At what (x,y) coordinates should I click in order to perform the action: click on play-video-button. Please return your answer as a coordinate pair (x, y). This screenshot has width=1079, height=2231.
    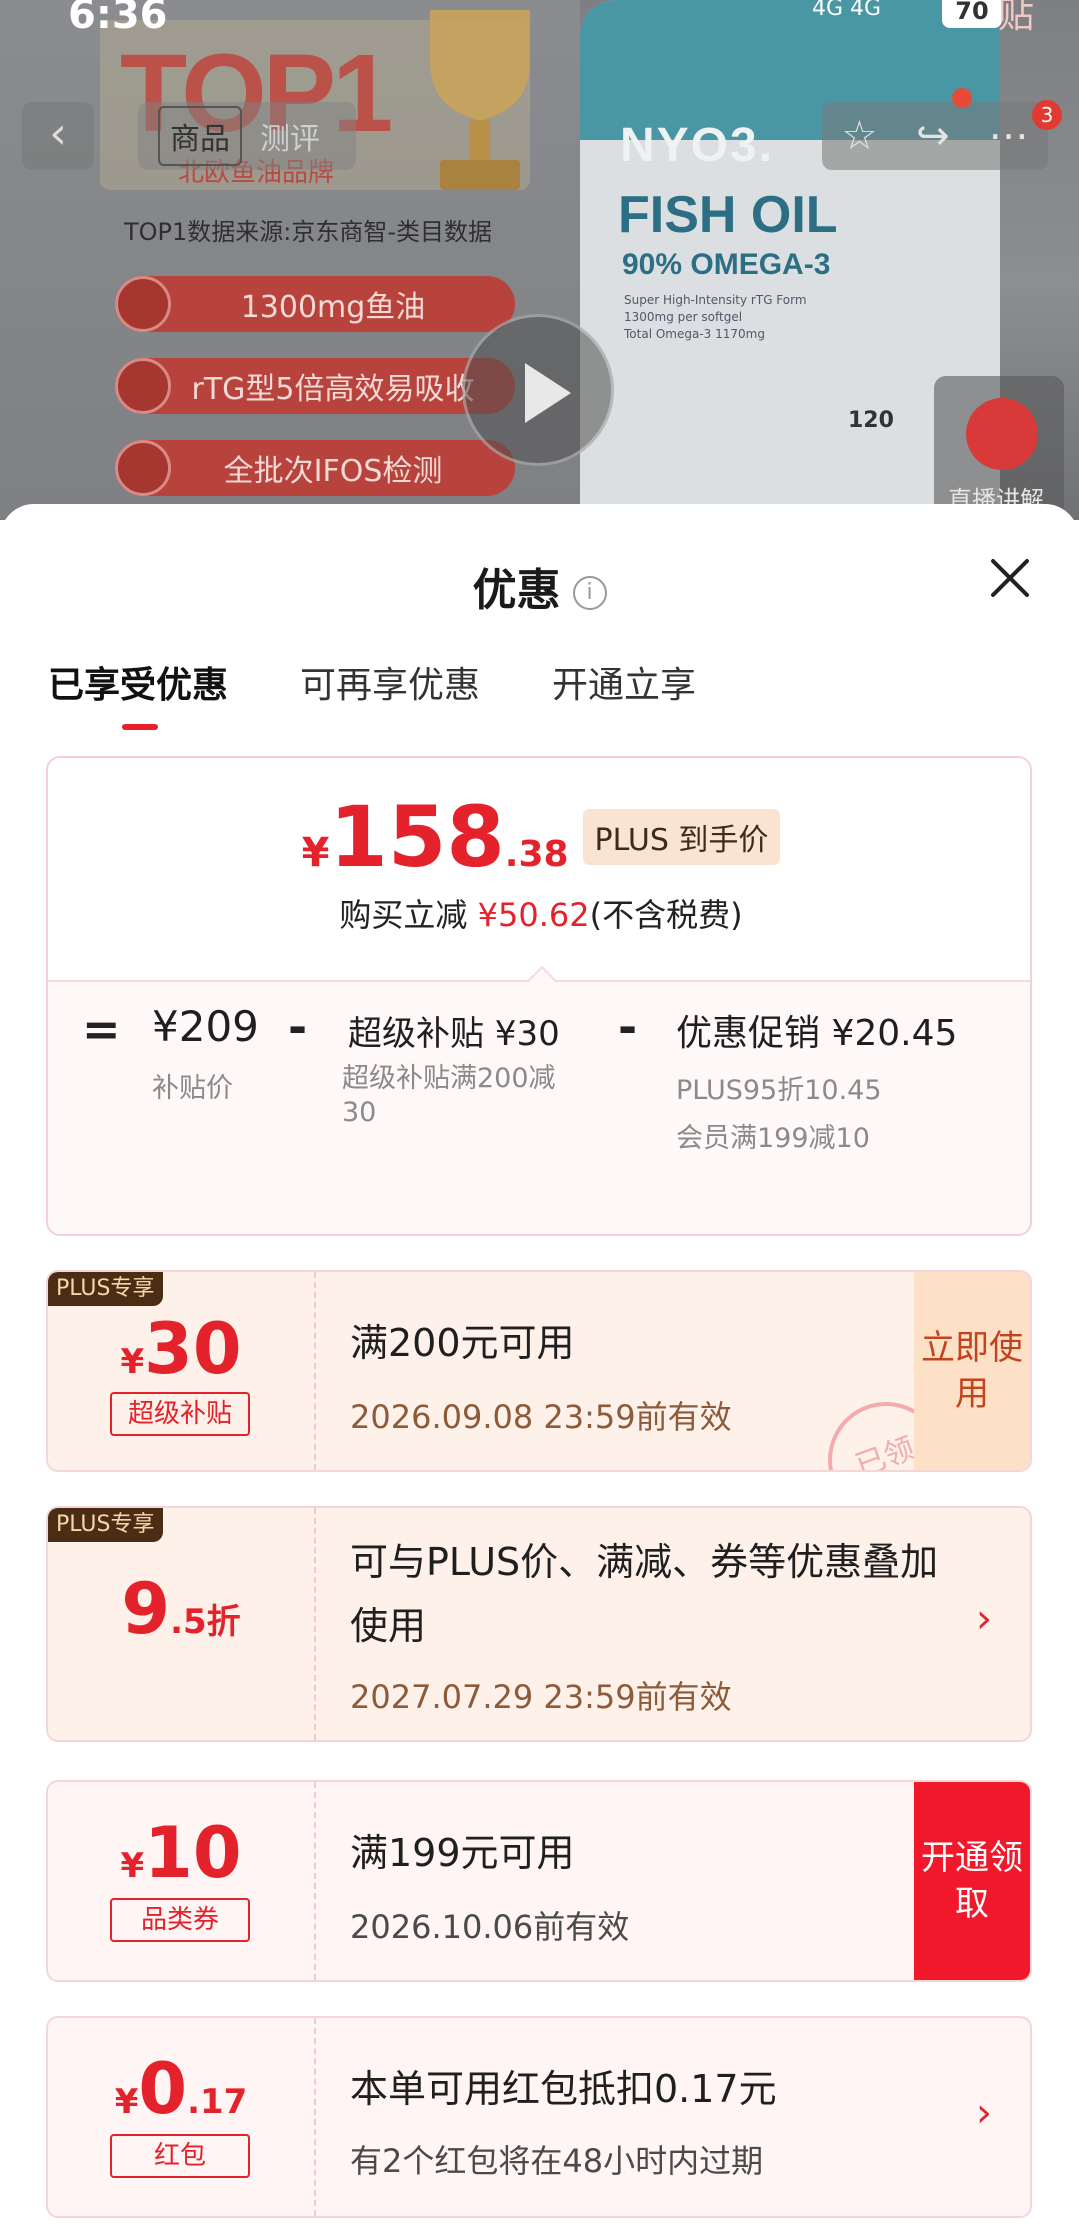
    Looking at the image, I should click on (538, 390).